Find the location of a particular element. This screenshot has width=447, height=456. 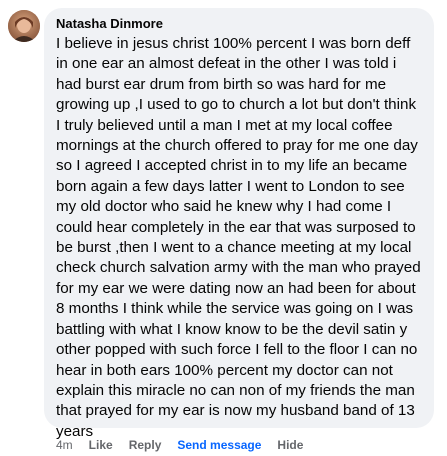

avatar is located at coordinates (24, 26).